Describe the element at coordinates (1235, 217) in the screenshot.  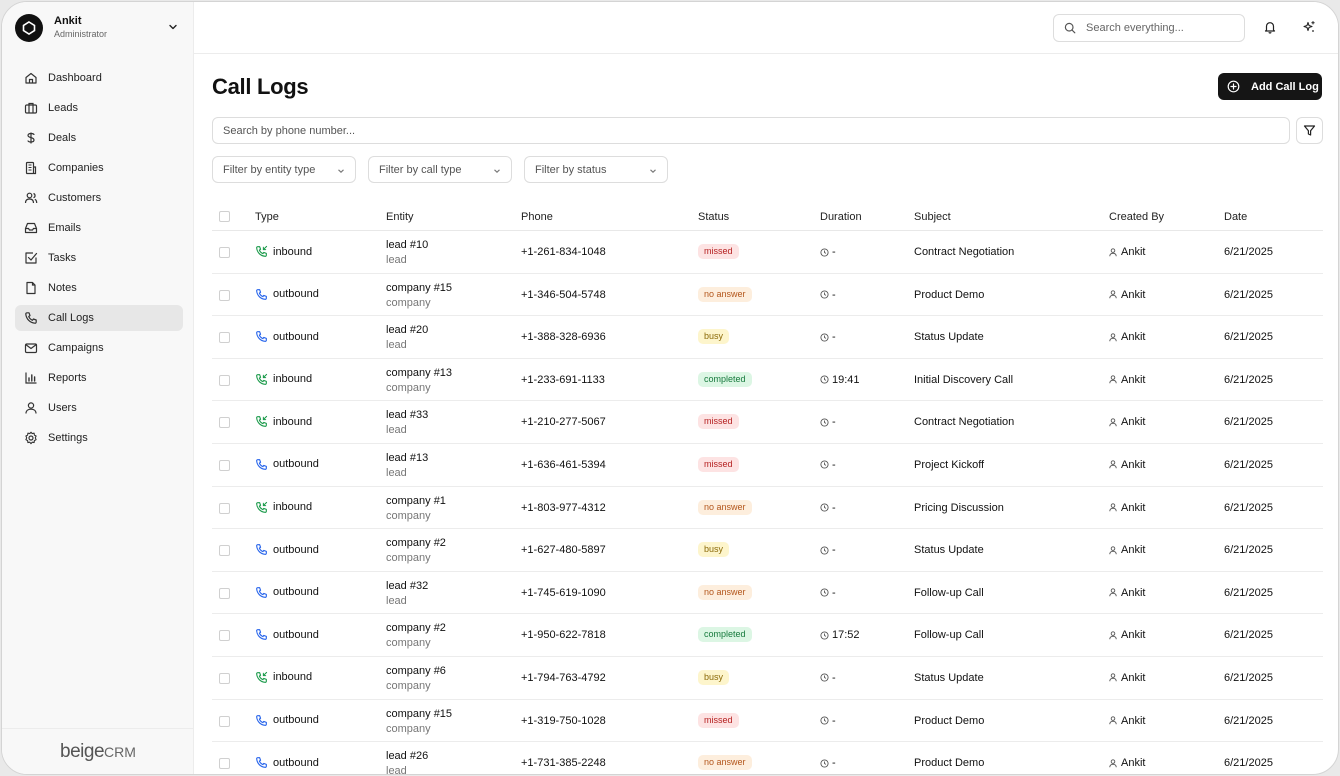
I see `header-date: Date` at that location.